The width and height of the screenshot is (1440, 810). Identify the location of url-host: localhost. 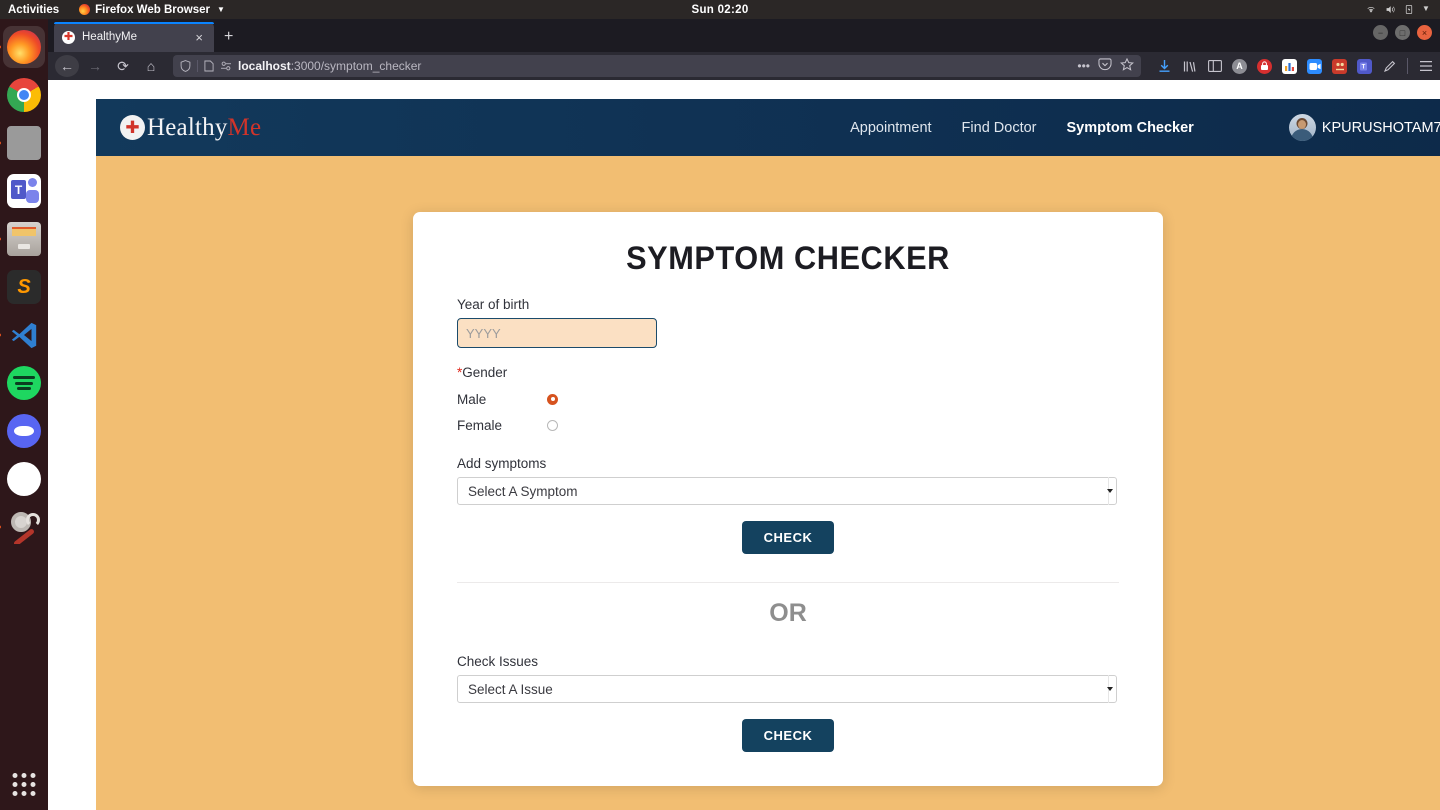
(264, 66).